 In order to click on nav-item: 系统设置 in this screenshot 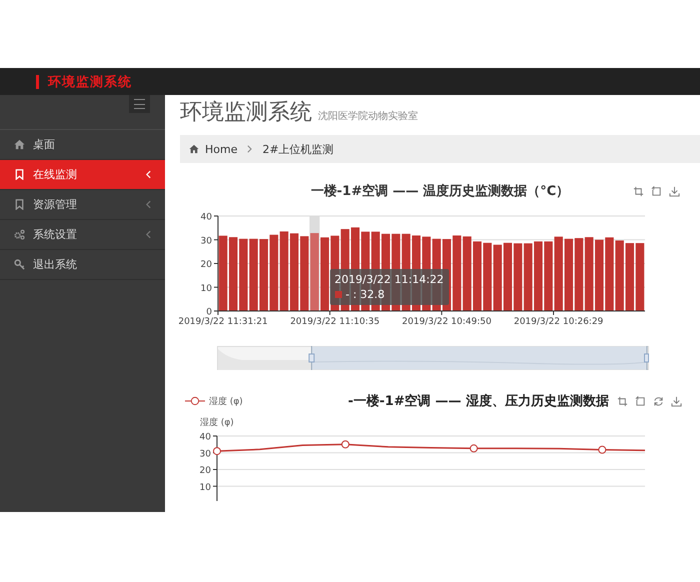, I will do `click(82, 235)`.